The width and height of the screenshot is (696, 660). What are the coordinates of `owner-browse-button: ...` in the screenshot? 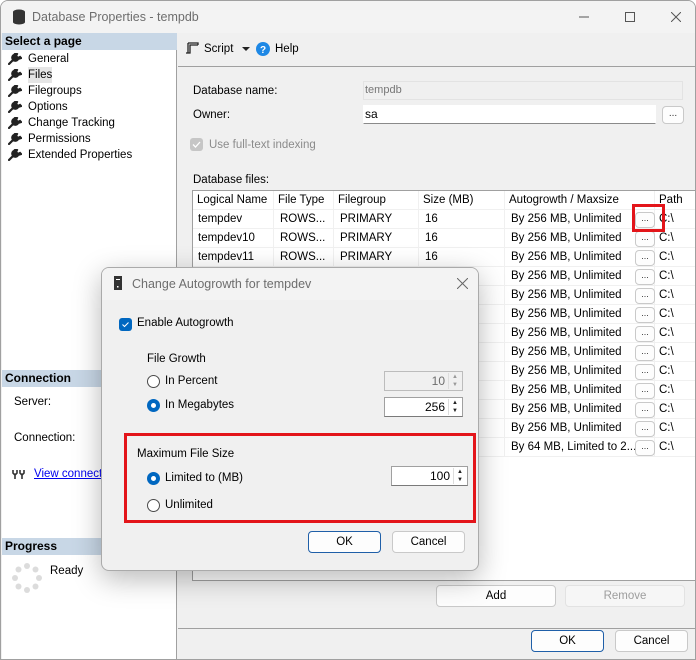 It's located at (673, 115).